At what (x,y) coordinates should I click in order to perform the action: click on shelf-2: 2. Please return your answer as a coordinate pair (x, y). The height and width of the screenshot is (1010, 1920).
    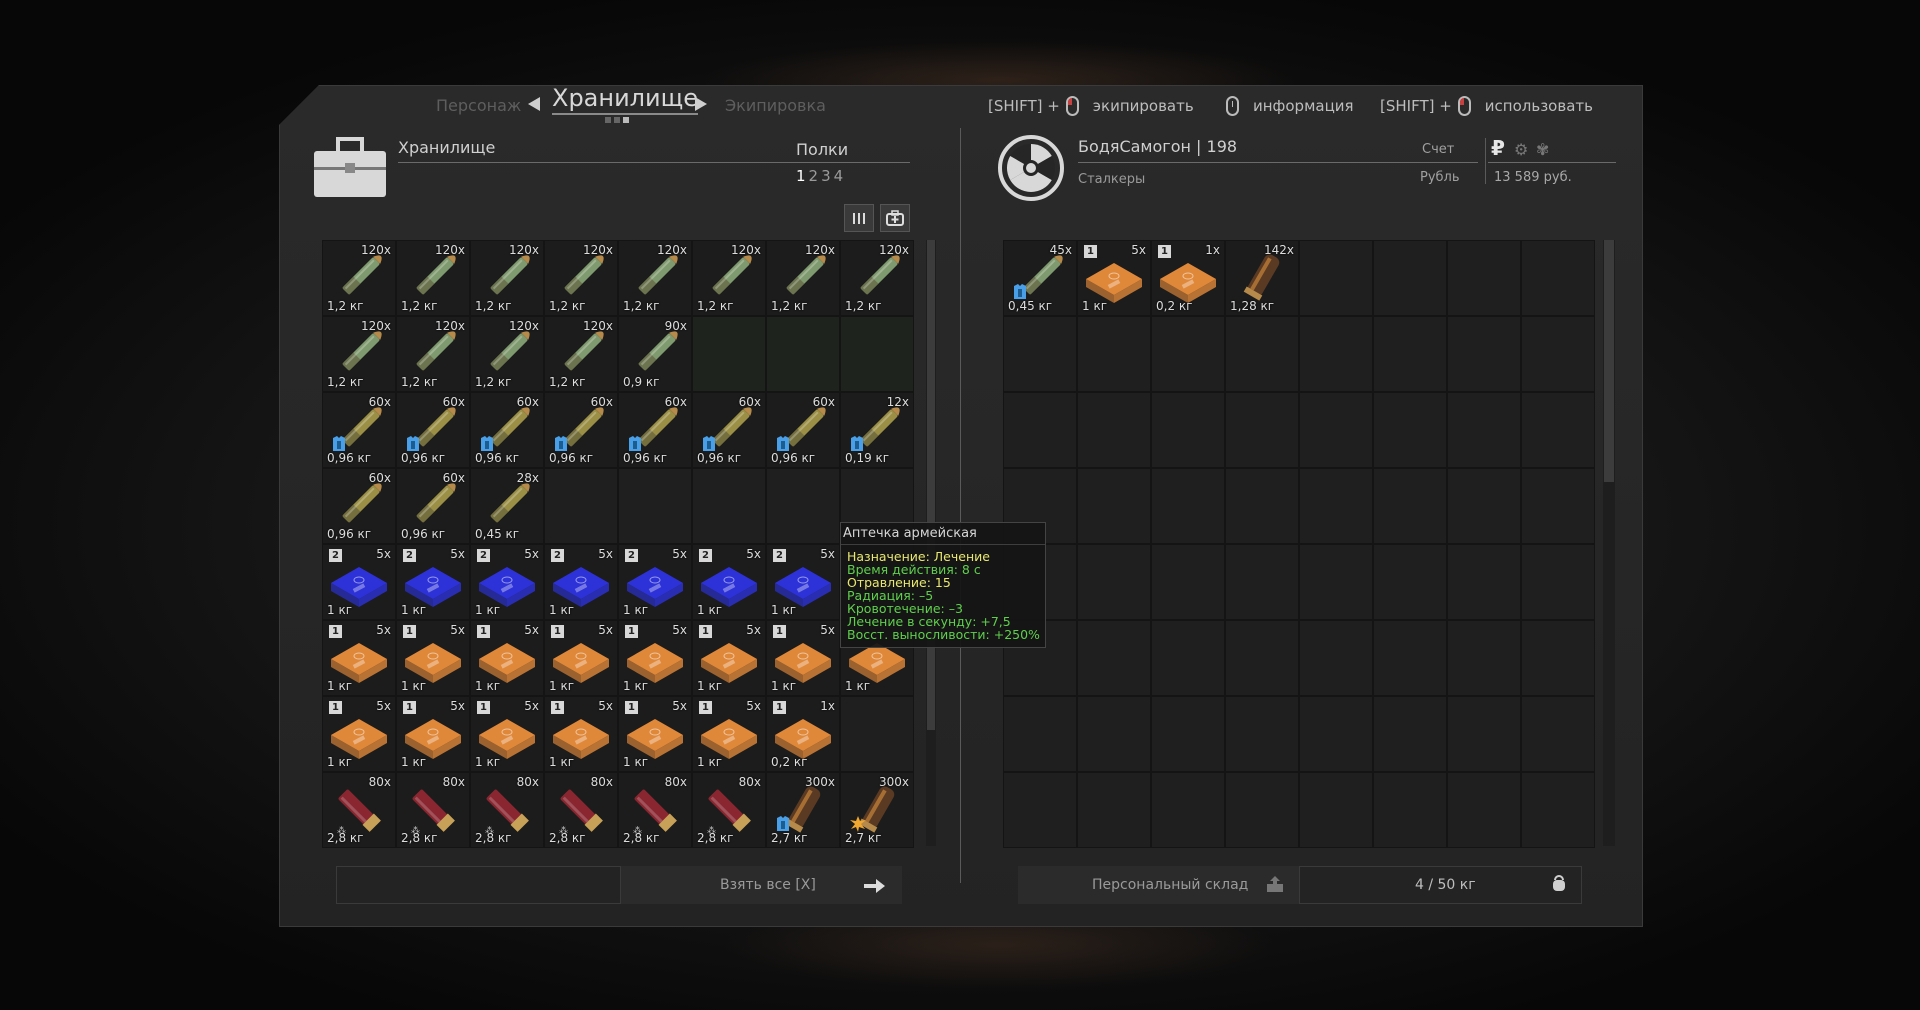
    Looking at the image, I should click on (814, 176).